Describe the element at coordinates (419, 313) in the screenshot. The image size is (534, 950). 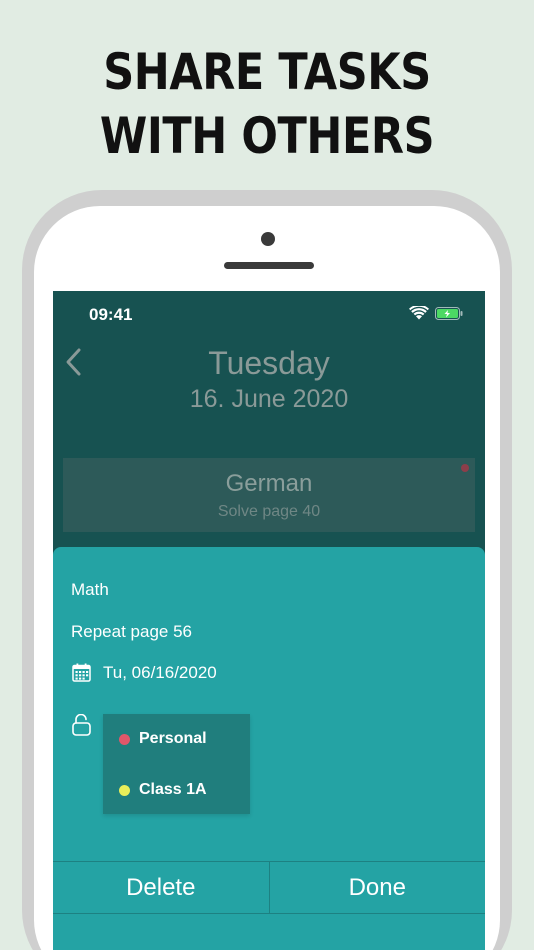
I see `wifi-icon` at that location.